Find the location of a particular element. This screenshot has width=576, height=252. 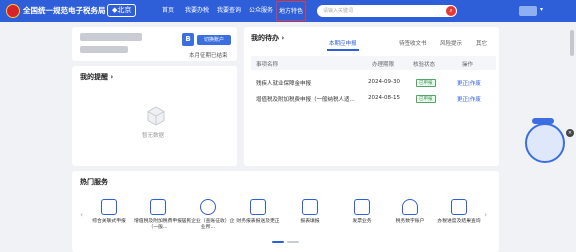

tab-current-declaration: 本期应申报 is located at coordinates (343, 43).